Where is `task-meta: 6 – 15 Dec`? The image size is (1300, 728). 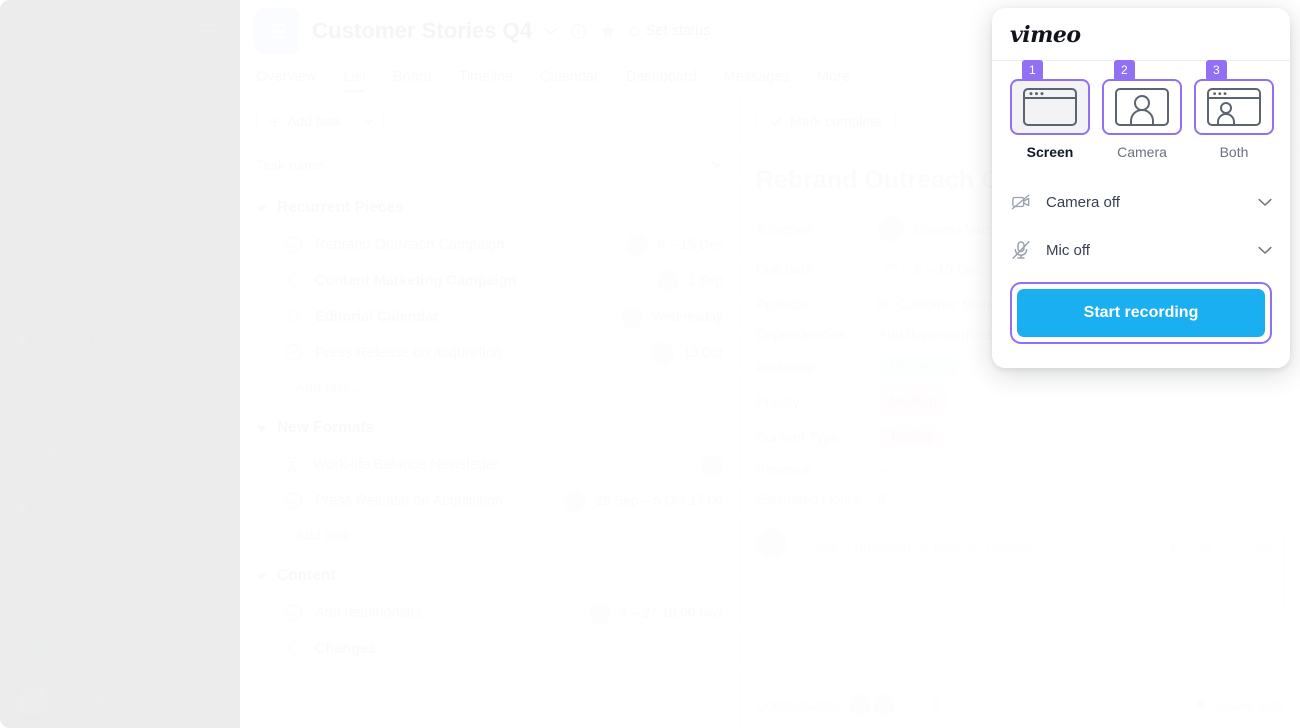 task-meta: 6 – 15 Dec is located at coordinates (674, 244).